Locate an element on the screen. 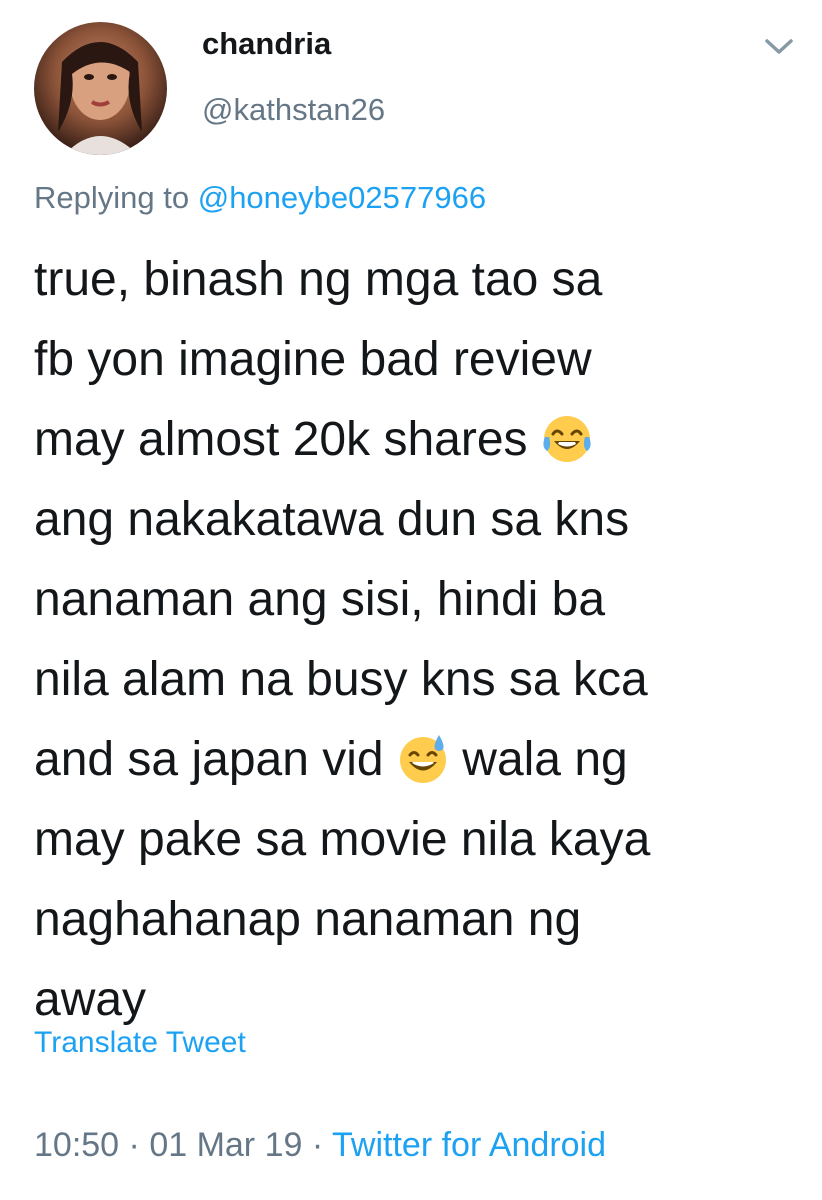  translate-tweet-link: Translate Tweet is located at coordinates (140, 1043).